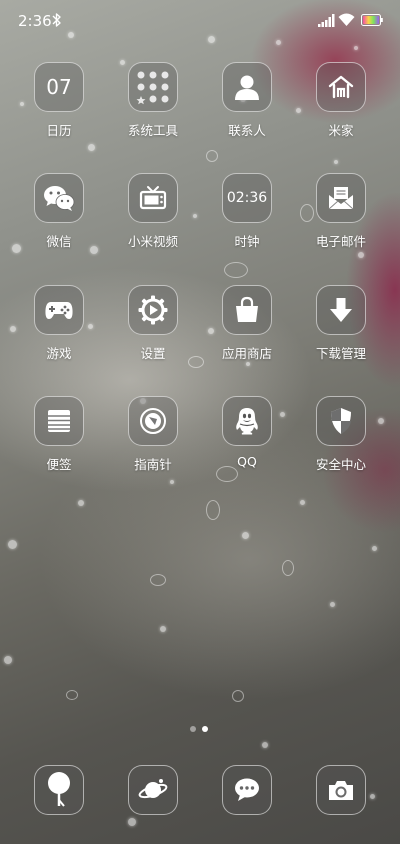 Image resolution: width=400 pixels, height=844 pixels. What do you see at coordinates (247, 421) in the screenshot?
I see `qq-penguin-icon` at bounding box center [247, 421].